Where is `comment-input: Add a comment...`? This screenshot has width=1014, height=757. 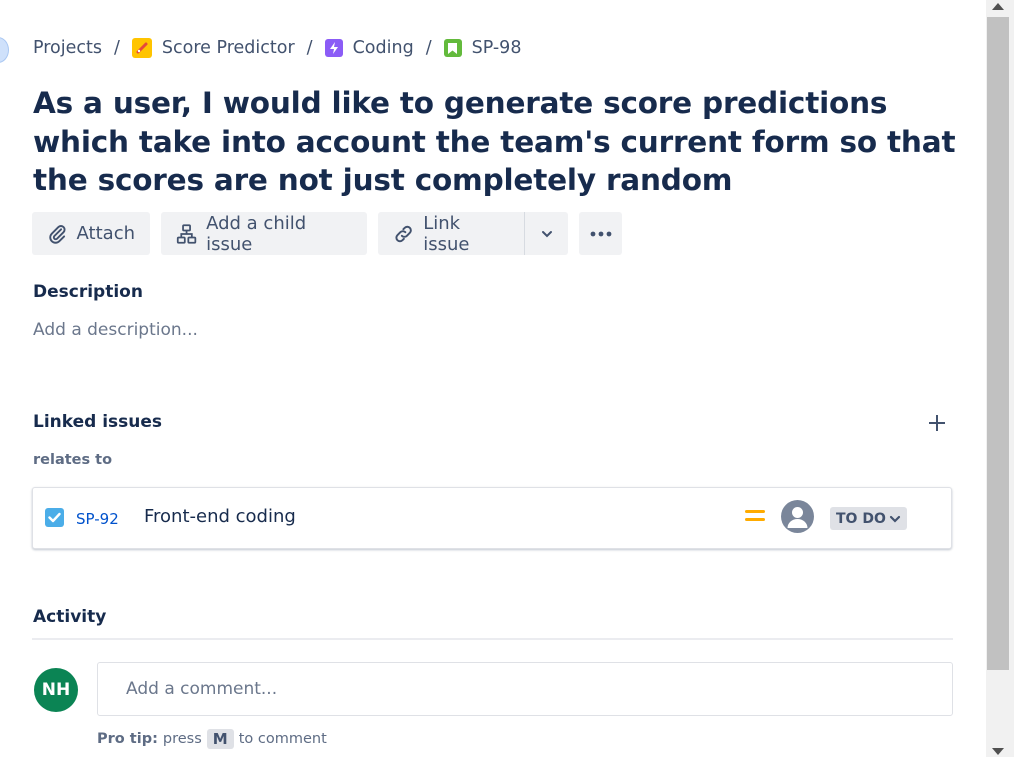 comment-input: Add a comment... is located at coordinates (525, 689).